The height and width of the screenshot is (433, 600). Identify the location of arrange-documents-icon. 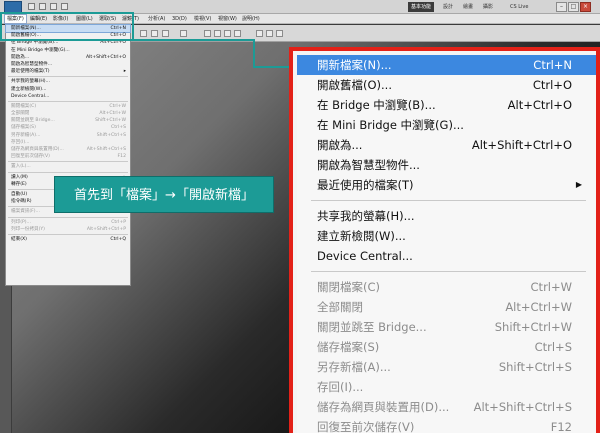
(64, 6).